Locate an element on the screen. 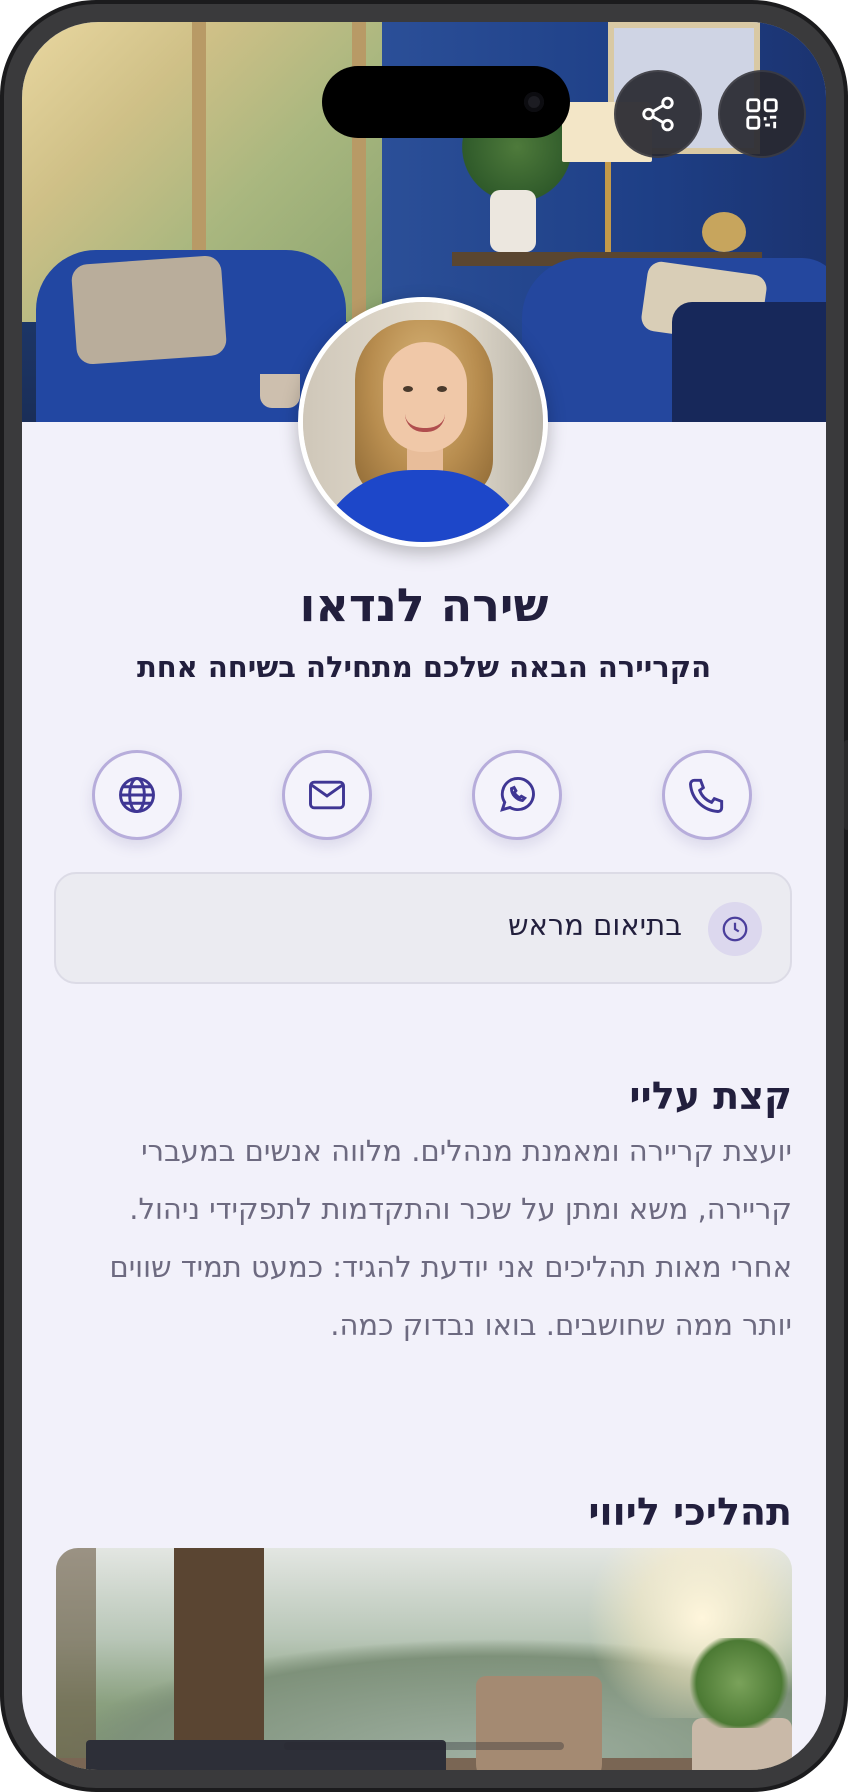  share-icon is located at coordinates (658, 114).